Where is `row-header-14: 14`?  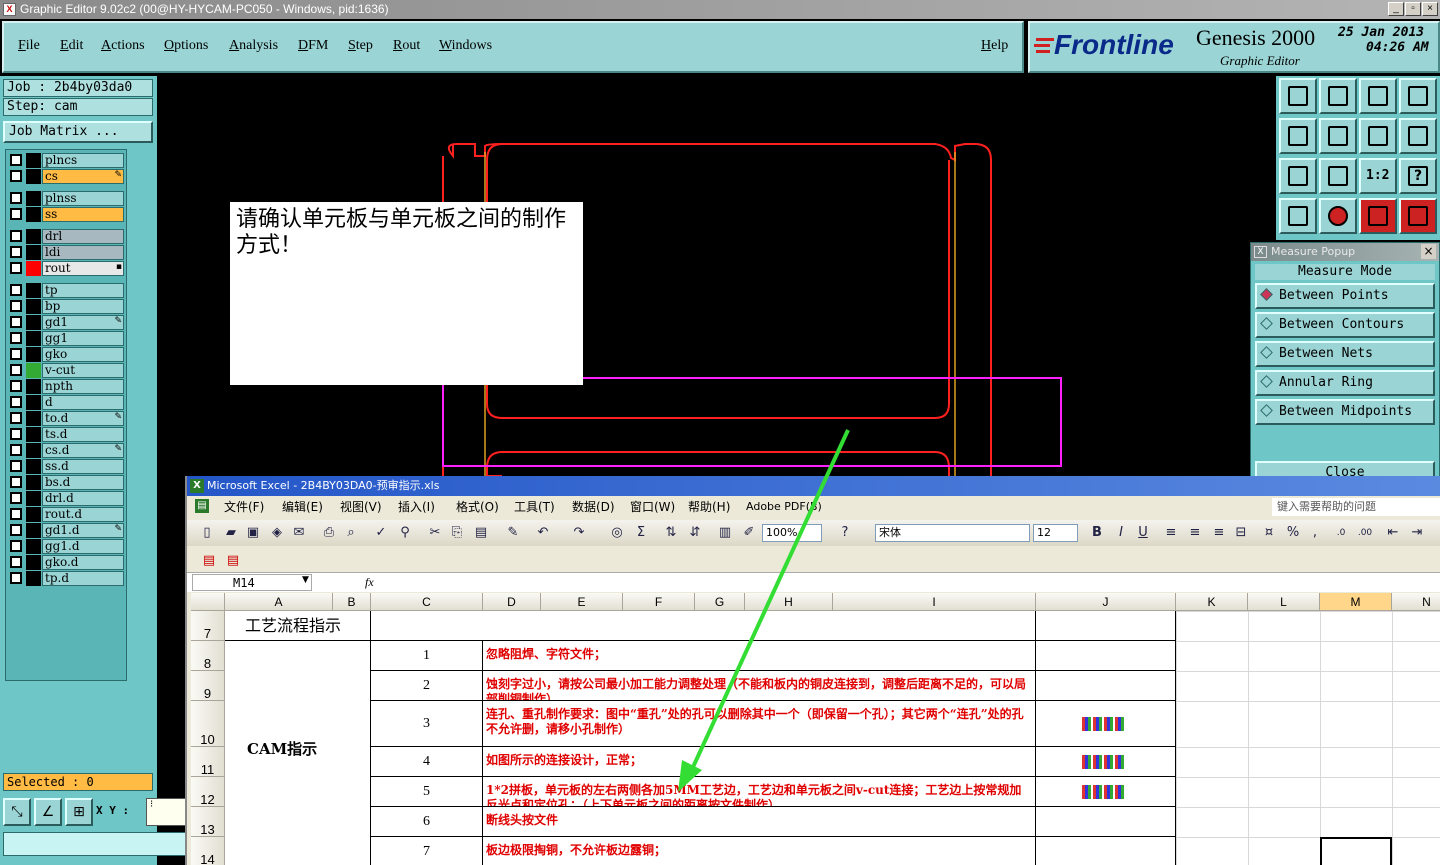
row-header-14: 14 is located at coordinates (208, 851).